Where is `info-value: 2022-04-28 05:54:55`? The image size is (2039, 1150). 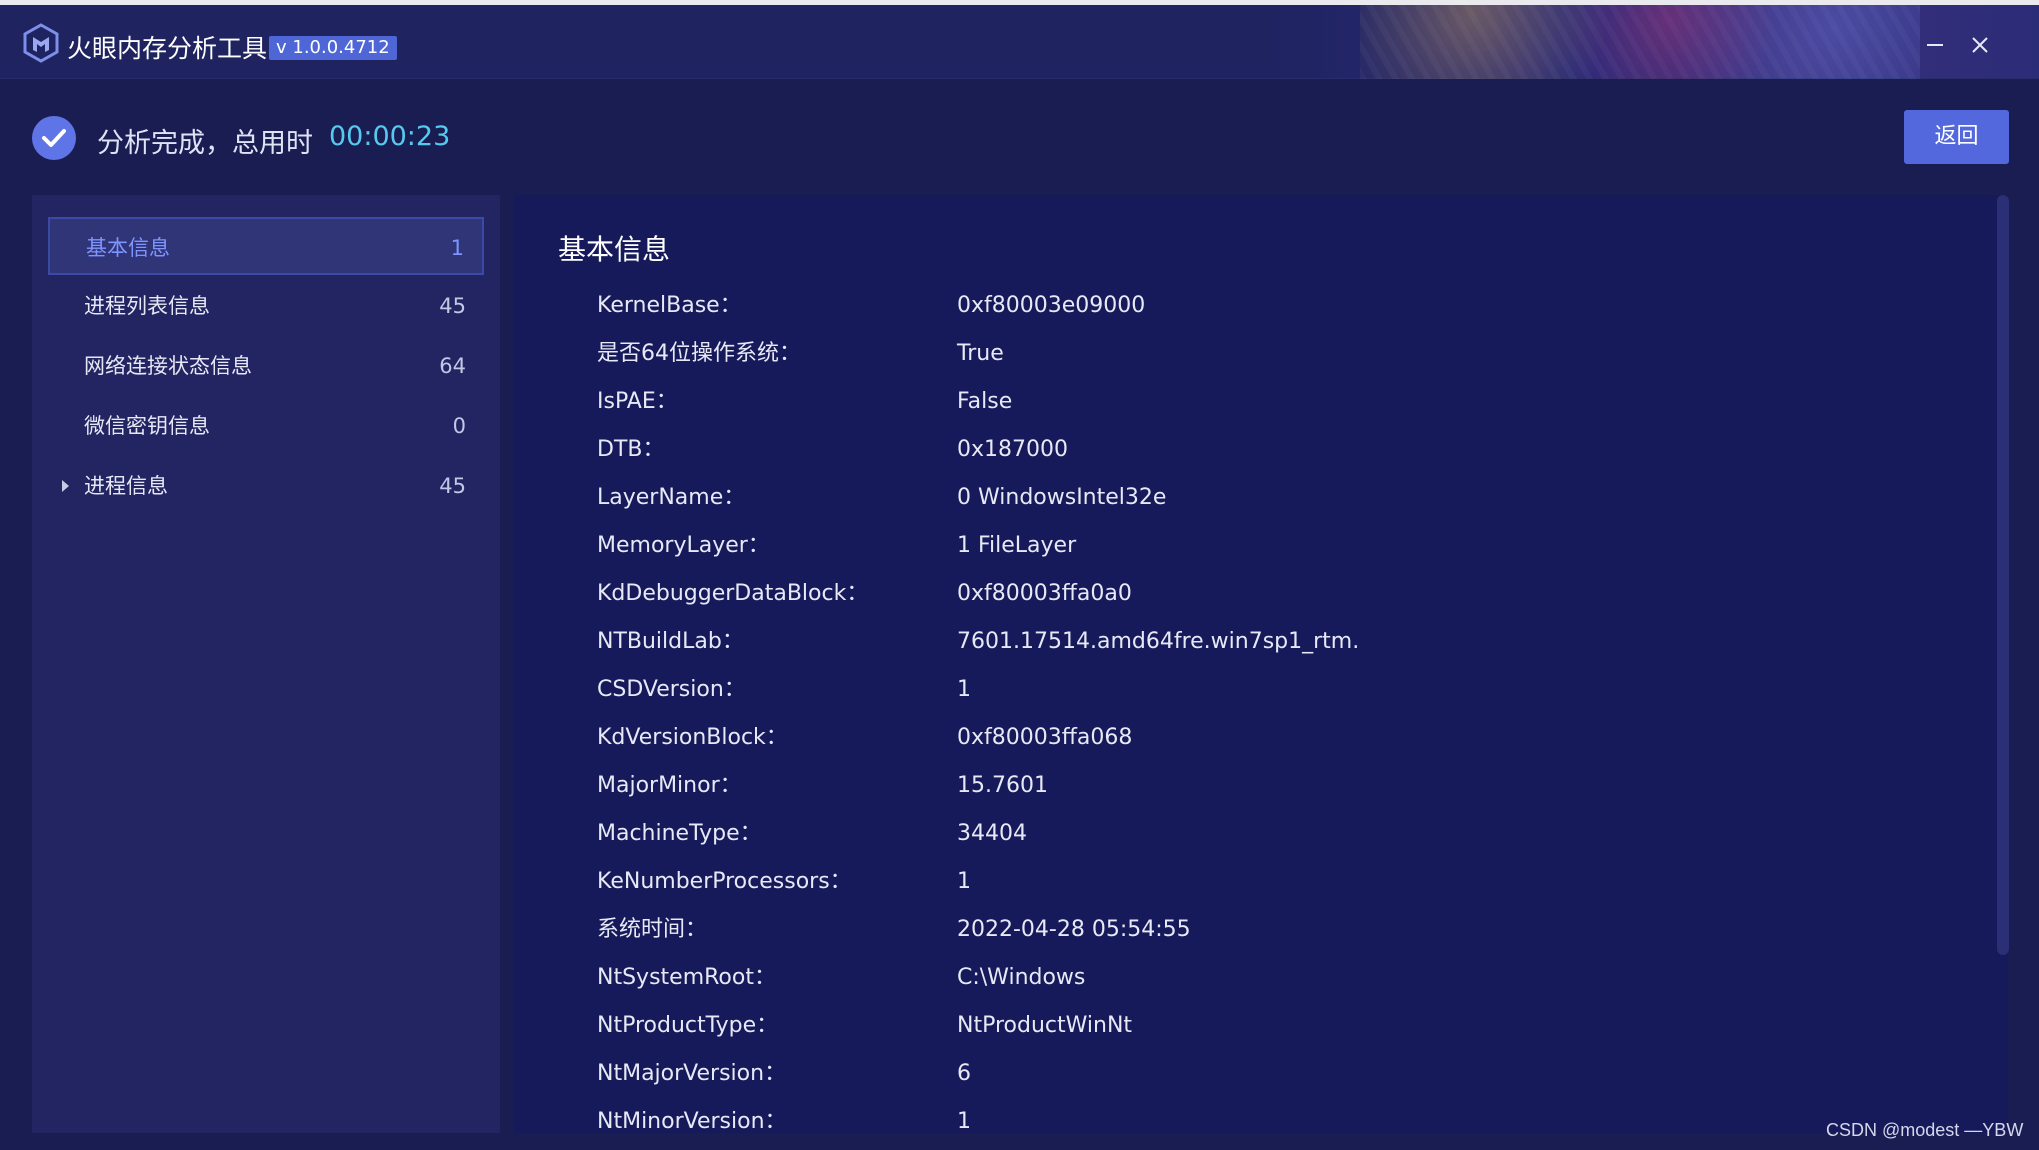
info-value: 2022-04-28 05:54:55 is located at coordinates (1074, 929).